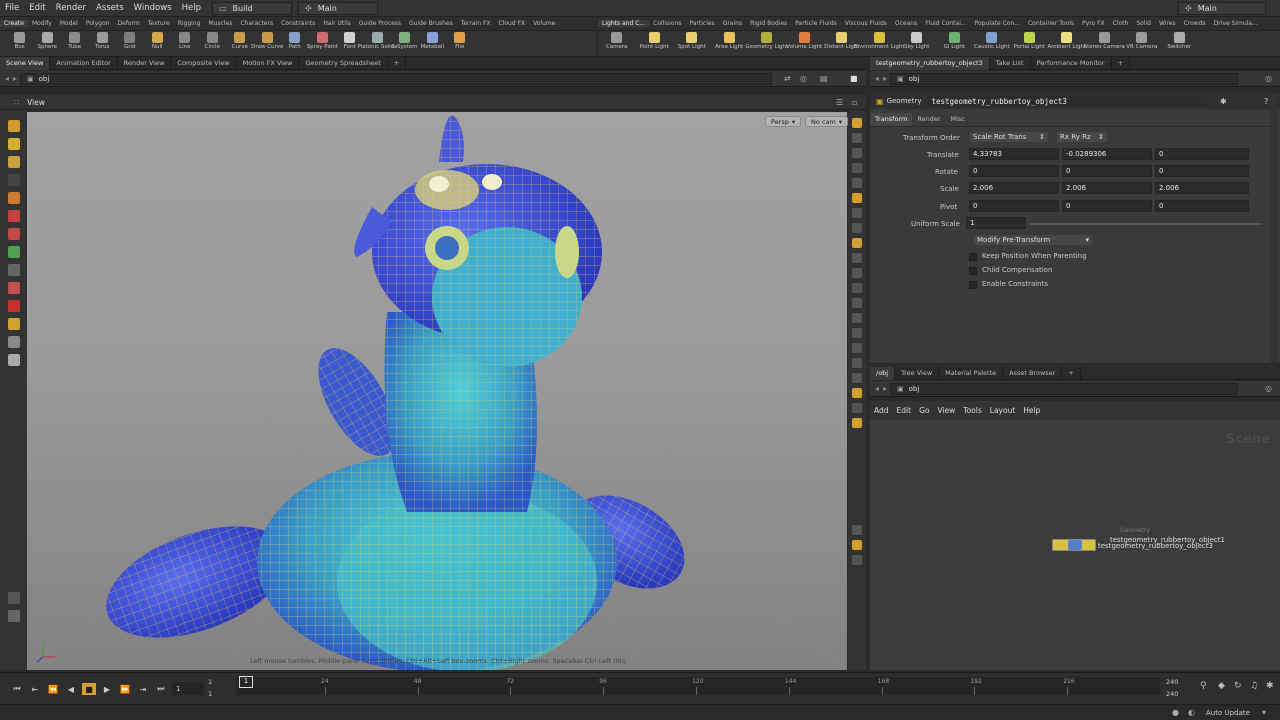 This screenshot has width=1280, height=720. What do you see at coordinates (857, 123) in the screenshot?
I see `display-options-icon` at bounding box center [857, 123].